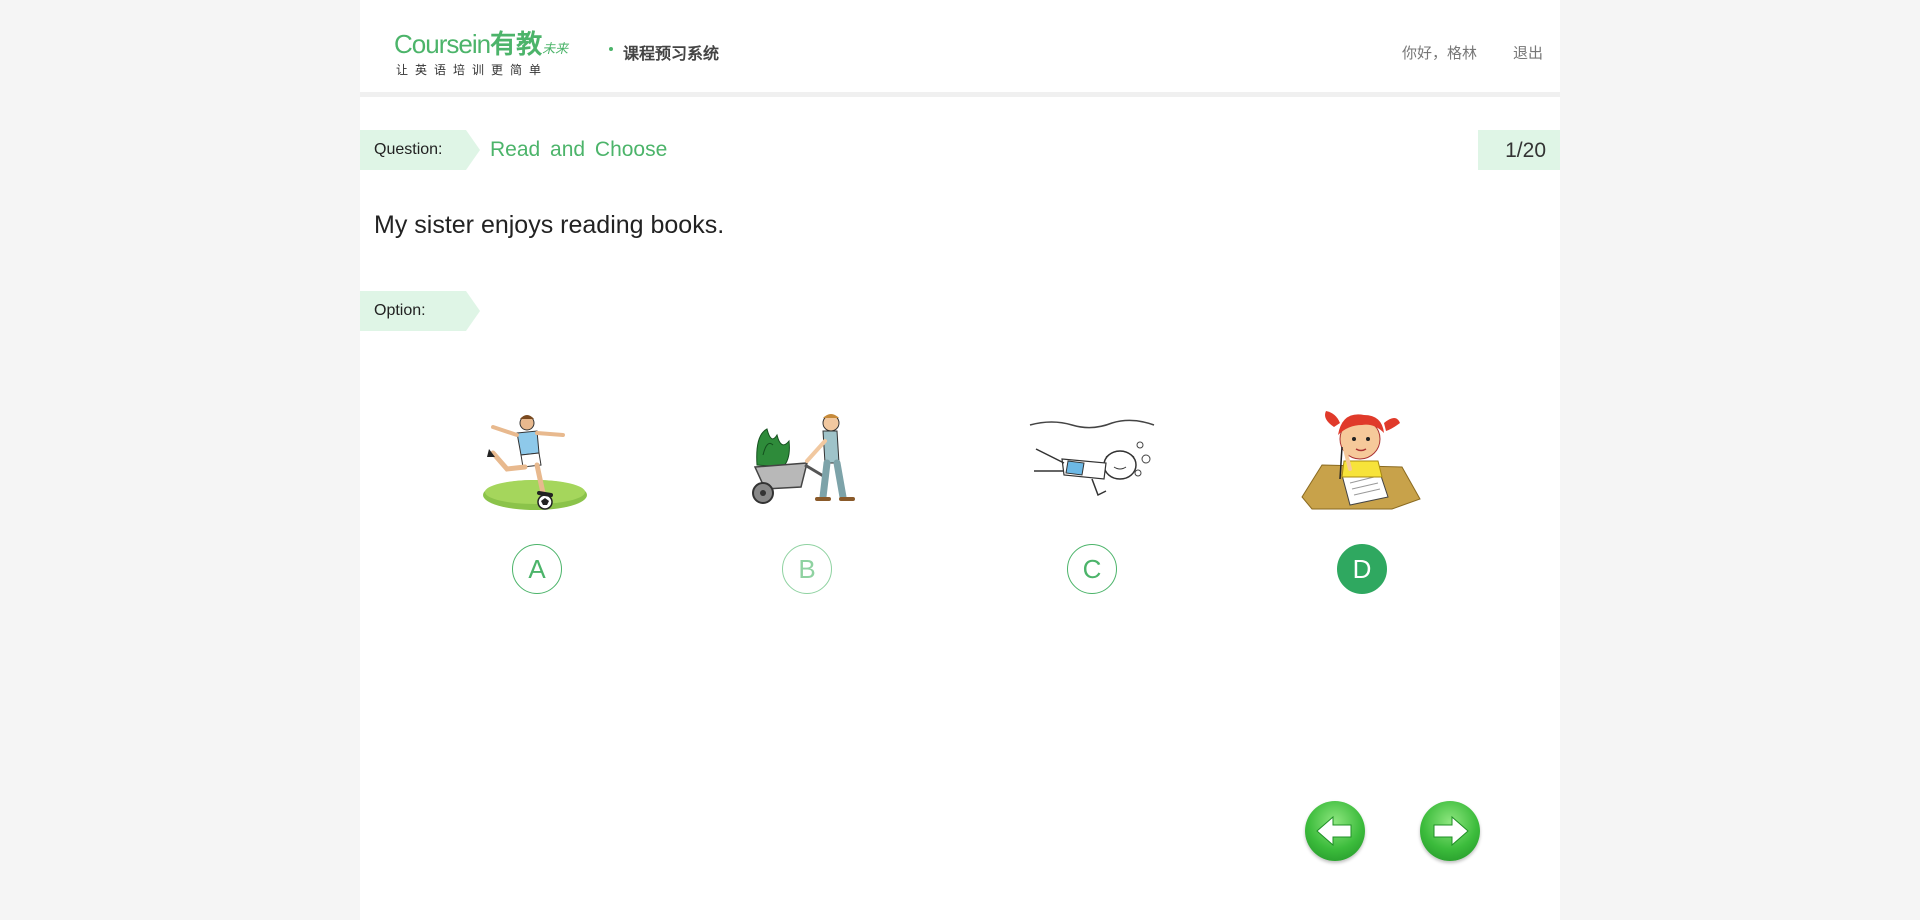 Image resolution: width=1920 pixels, height=920 pixels. What do you see at coordinates (516, 45) in the screenshot?
I see `logo-brand-cn: 有教` at bounding box center [516, 45].